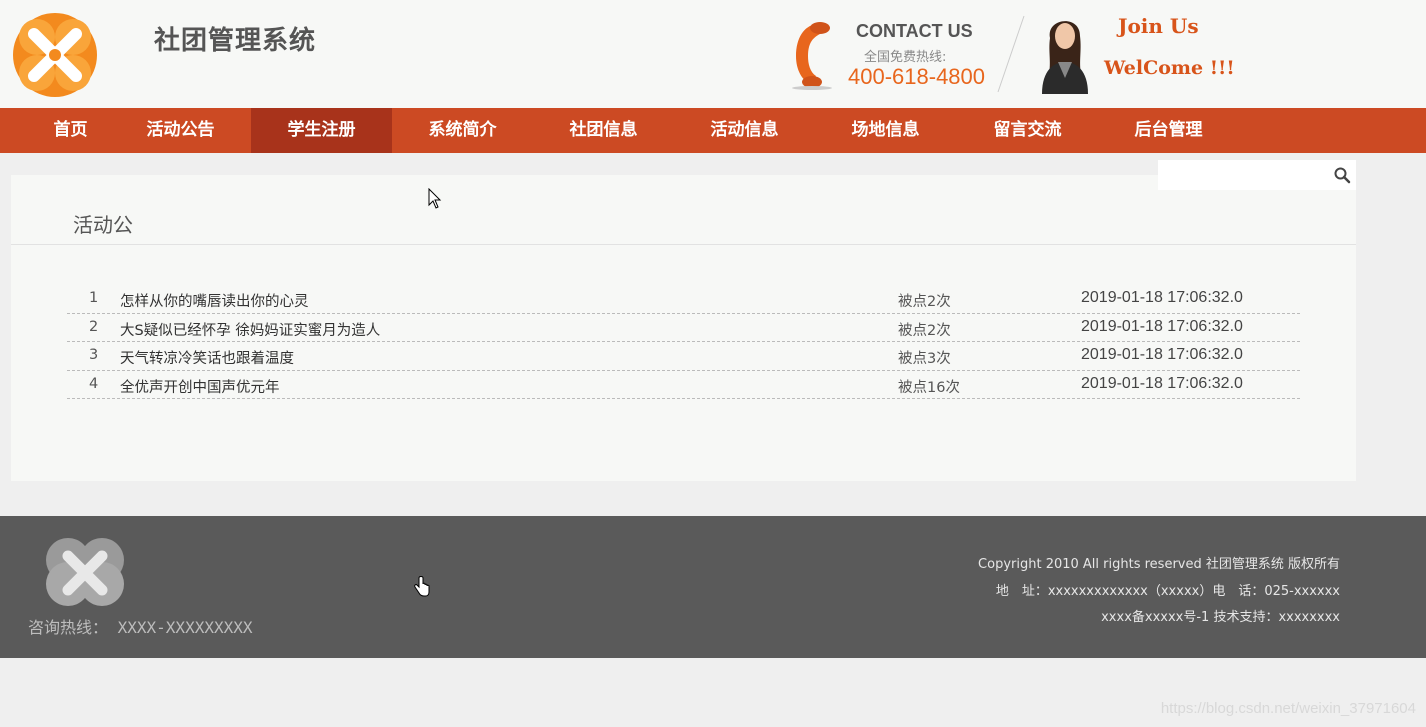 Image resolution: width=1426 pixels, height=727 pixels. What do you see at coordinates (1167, 591) in the screenshot?
I see `footer-address: 地 址：xxxxxxxxxxxxx（xxxxx）电 话：025-xxxxxx` at bounding box center [1167, 591].